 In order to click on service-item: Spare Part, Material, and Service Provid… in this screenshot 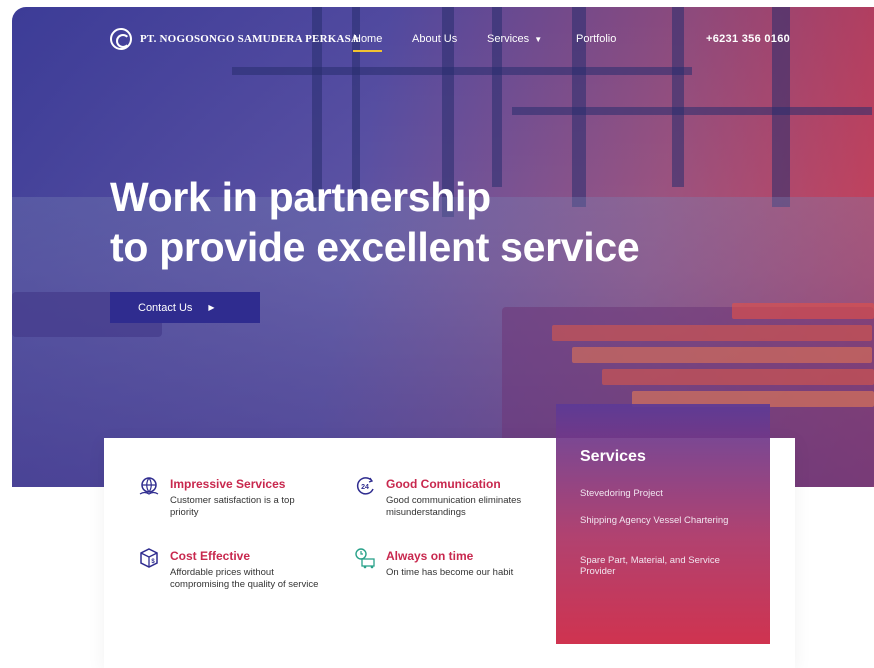, I will do `click(665, 566)`.